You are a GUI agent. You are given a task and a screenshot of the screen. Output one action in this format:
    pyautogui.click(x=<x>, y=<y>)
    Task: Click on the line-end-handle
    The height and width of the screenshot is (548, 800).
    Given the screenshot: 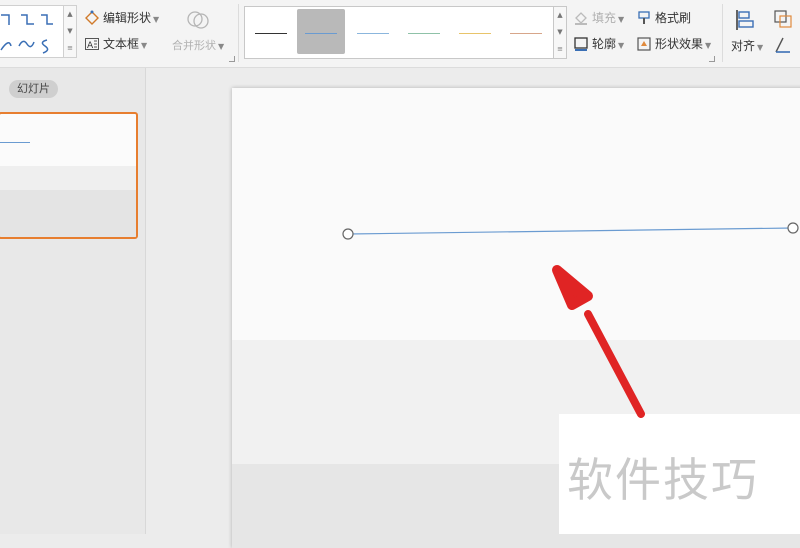 What is the action you would take?
    pyautogui.click(x=793, y=228)
    